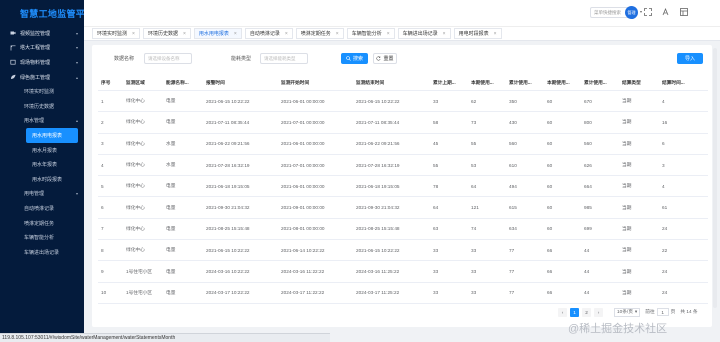  I want to click on crane-icon, so click(13, 48).